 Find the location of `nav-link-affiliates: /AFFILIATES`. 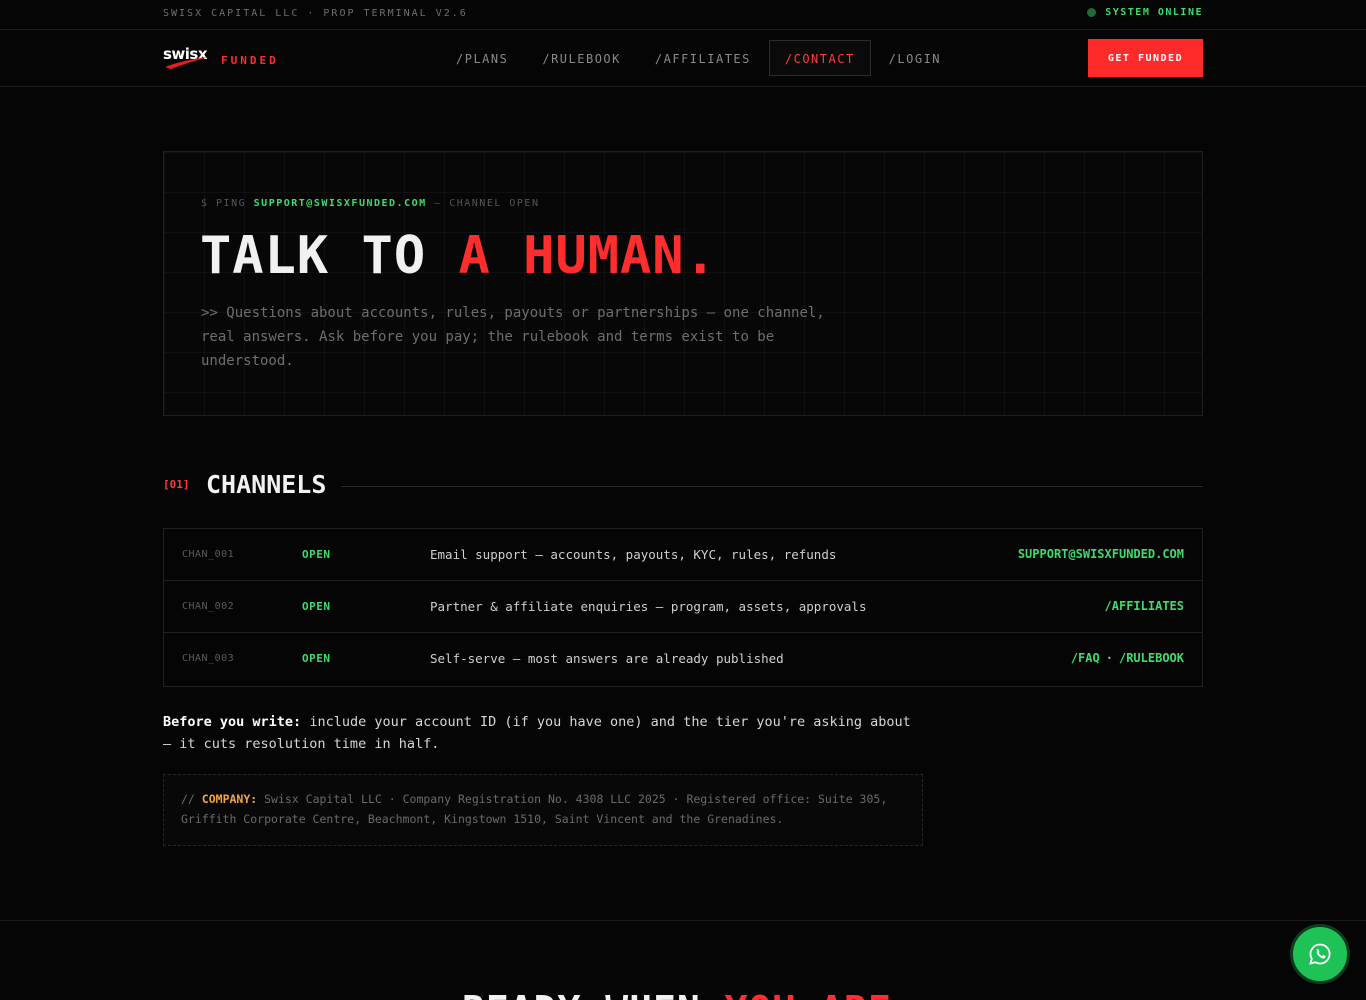

nav-link-affiliates: /AFFILIATES is located at coordinates (703, 58).